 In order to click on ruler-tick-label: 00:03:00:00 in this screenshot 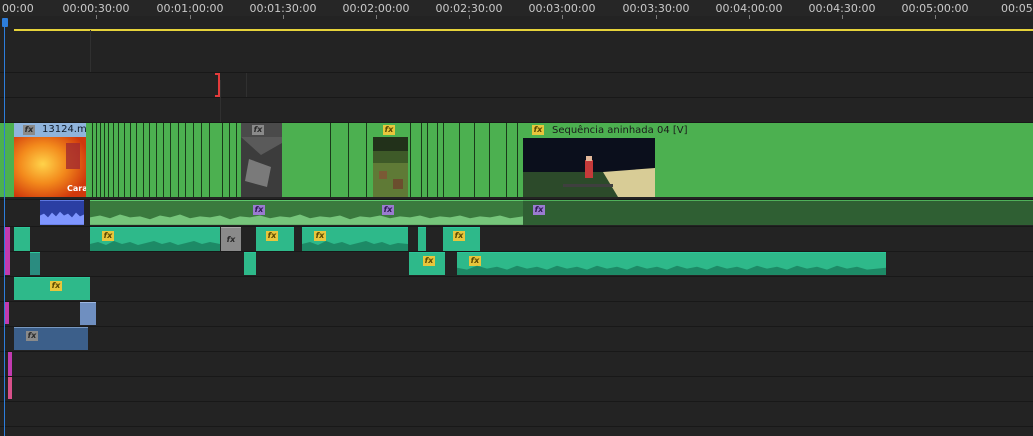, I will do `click(562, 8)`.